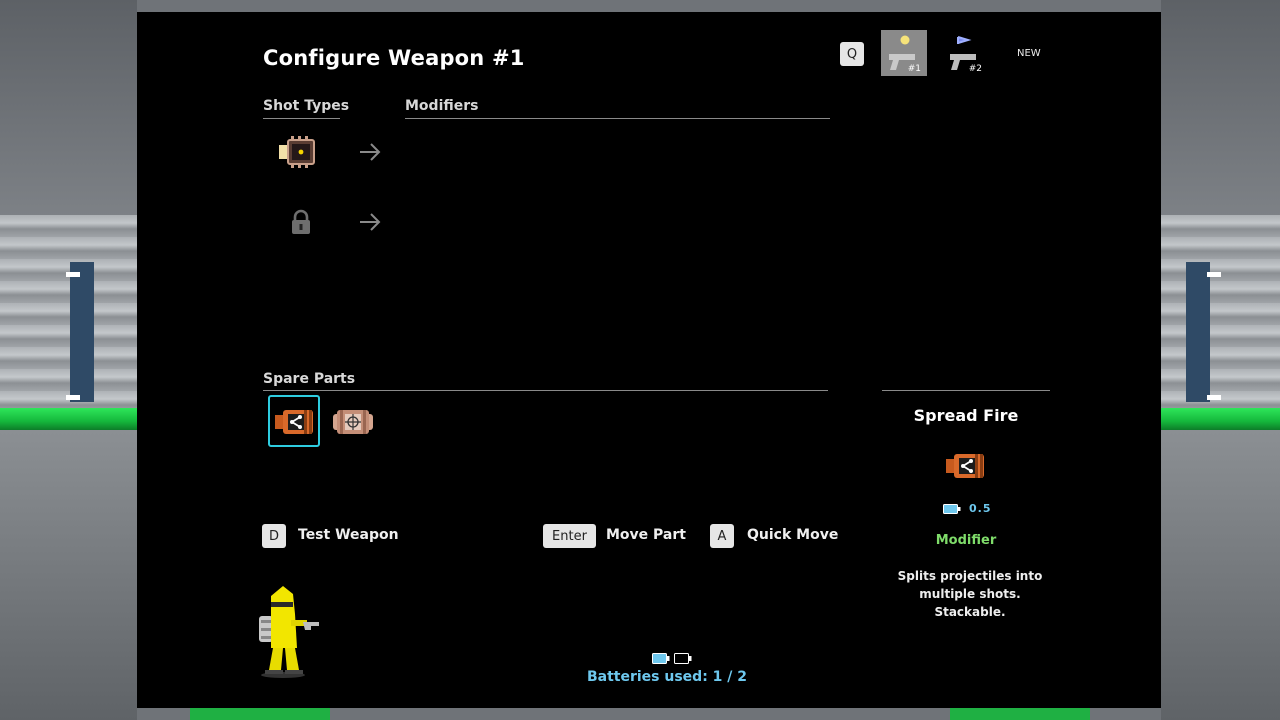  I want to click on background-green-rail-left, so click(68, 419).